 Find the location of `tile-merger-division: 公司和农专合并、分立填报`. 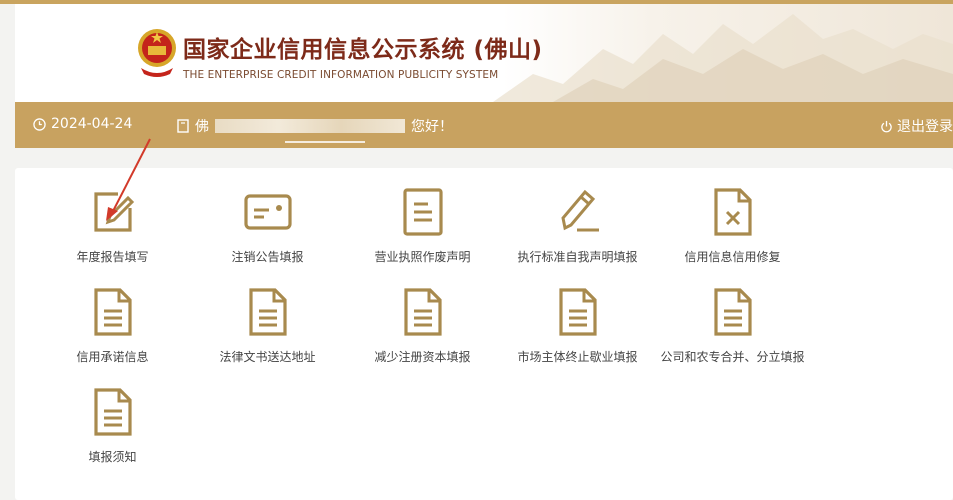

tile-merger-division: 公司和农专合并、分立填报 is located at coordinates (732, 331).